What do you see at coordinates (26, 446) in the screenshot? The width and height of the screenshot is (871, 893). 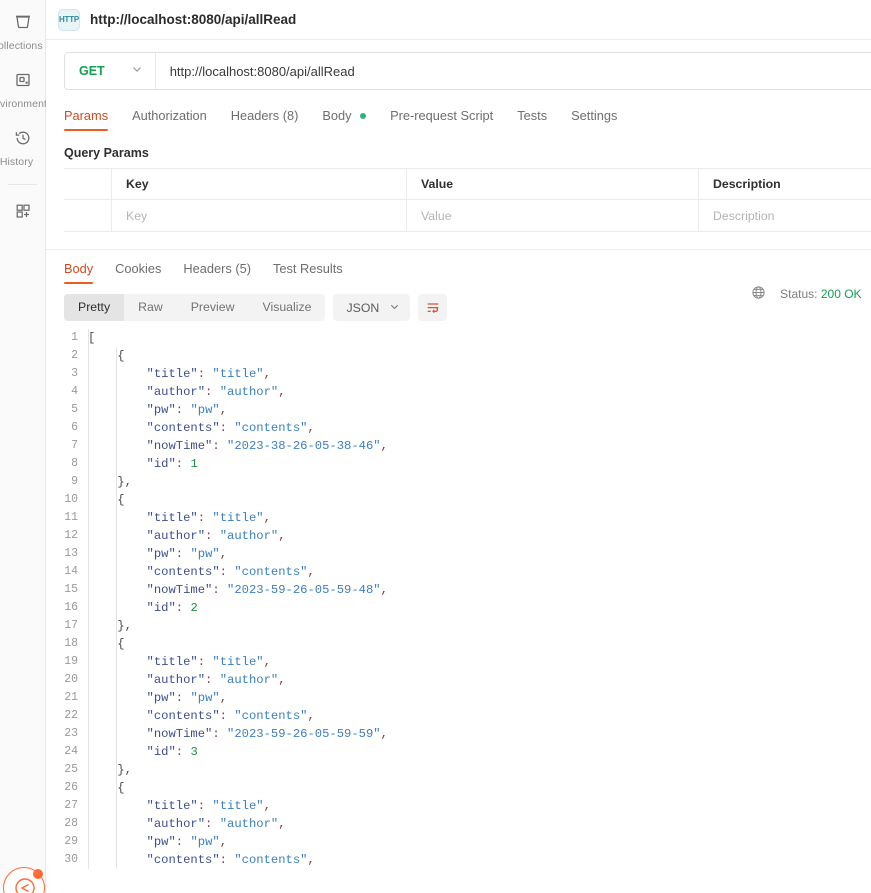 I see `left-rail: Collections Environments History` at bounding box center [26, 446].